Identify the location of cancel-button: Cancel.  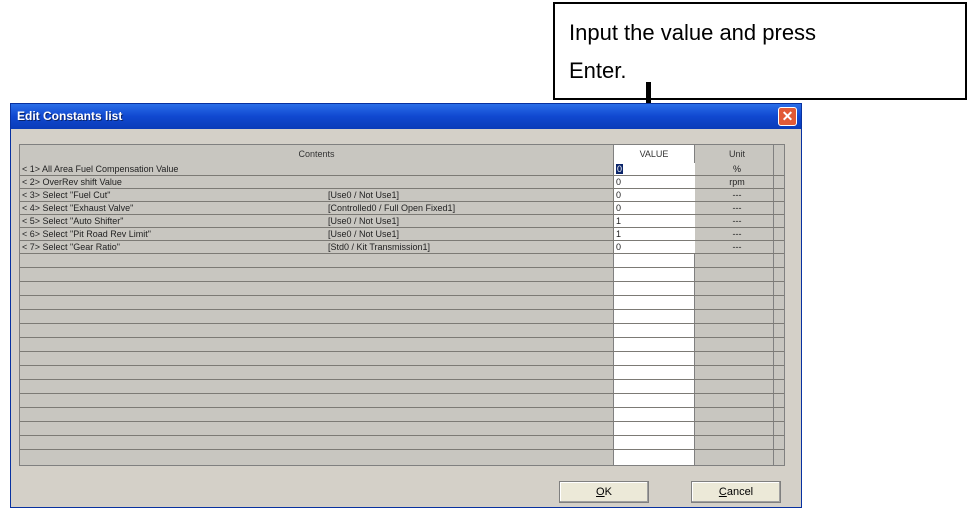
(736, 492).